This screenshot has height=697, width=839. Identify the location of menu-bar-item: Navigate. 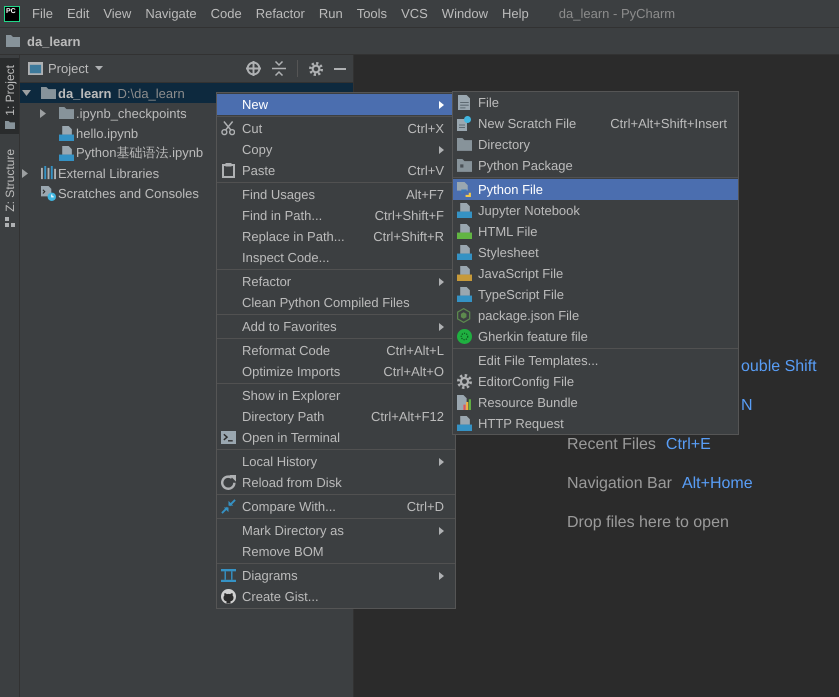
(171, 13).